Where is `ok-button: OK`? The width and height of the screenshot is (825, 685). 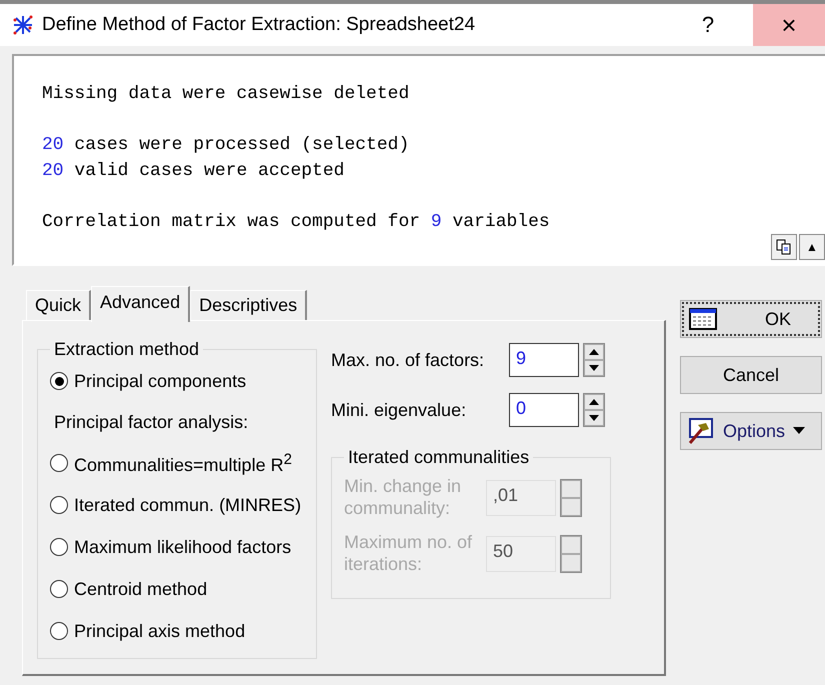 ok-button: OK is located at coordinates (751, 319).